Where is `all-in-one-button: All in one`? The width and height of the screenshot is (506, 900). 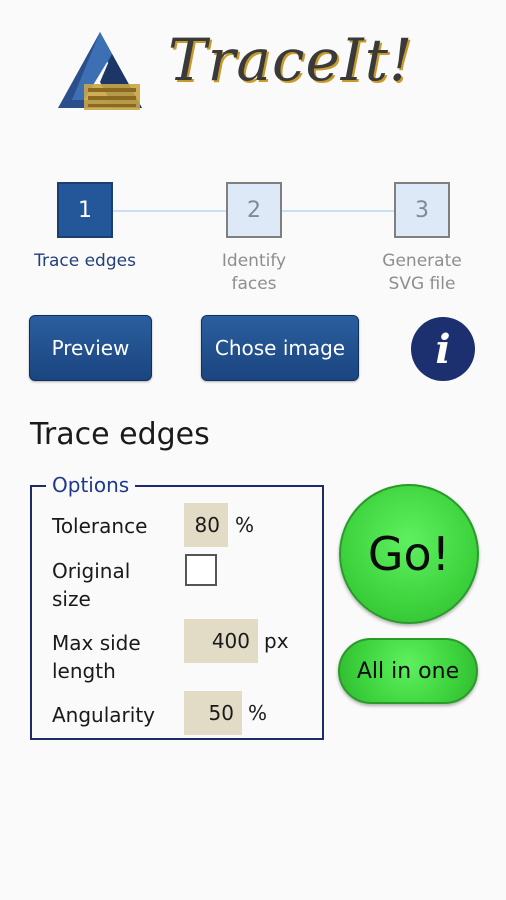 all-in-one-button: All in one is located at coordinates (408, 671).